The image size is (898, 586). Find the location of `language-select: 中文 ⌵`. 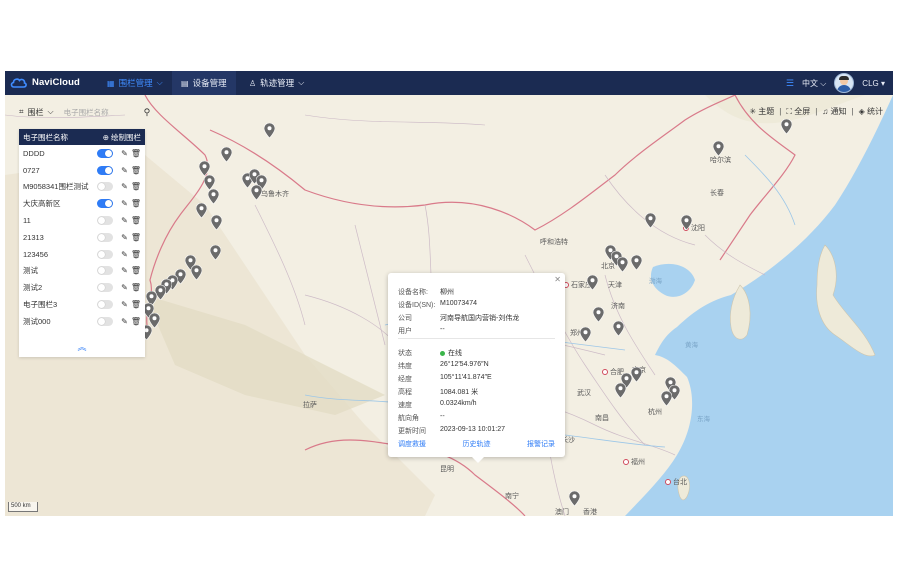

language-select: 中文 ⌵ is located at coordinates (814, 83).